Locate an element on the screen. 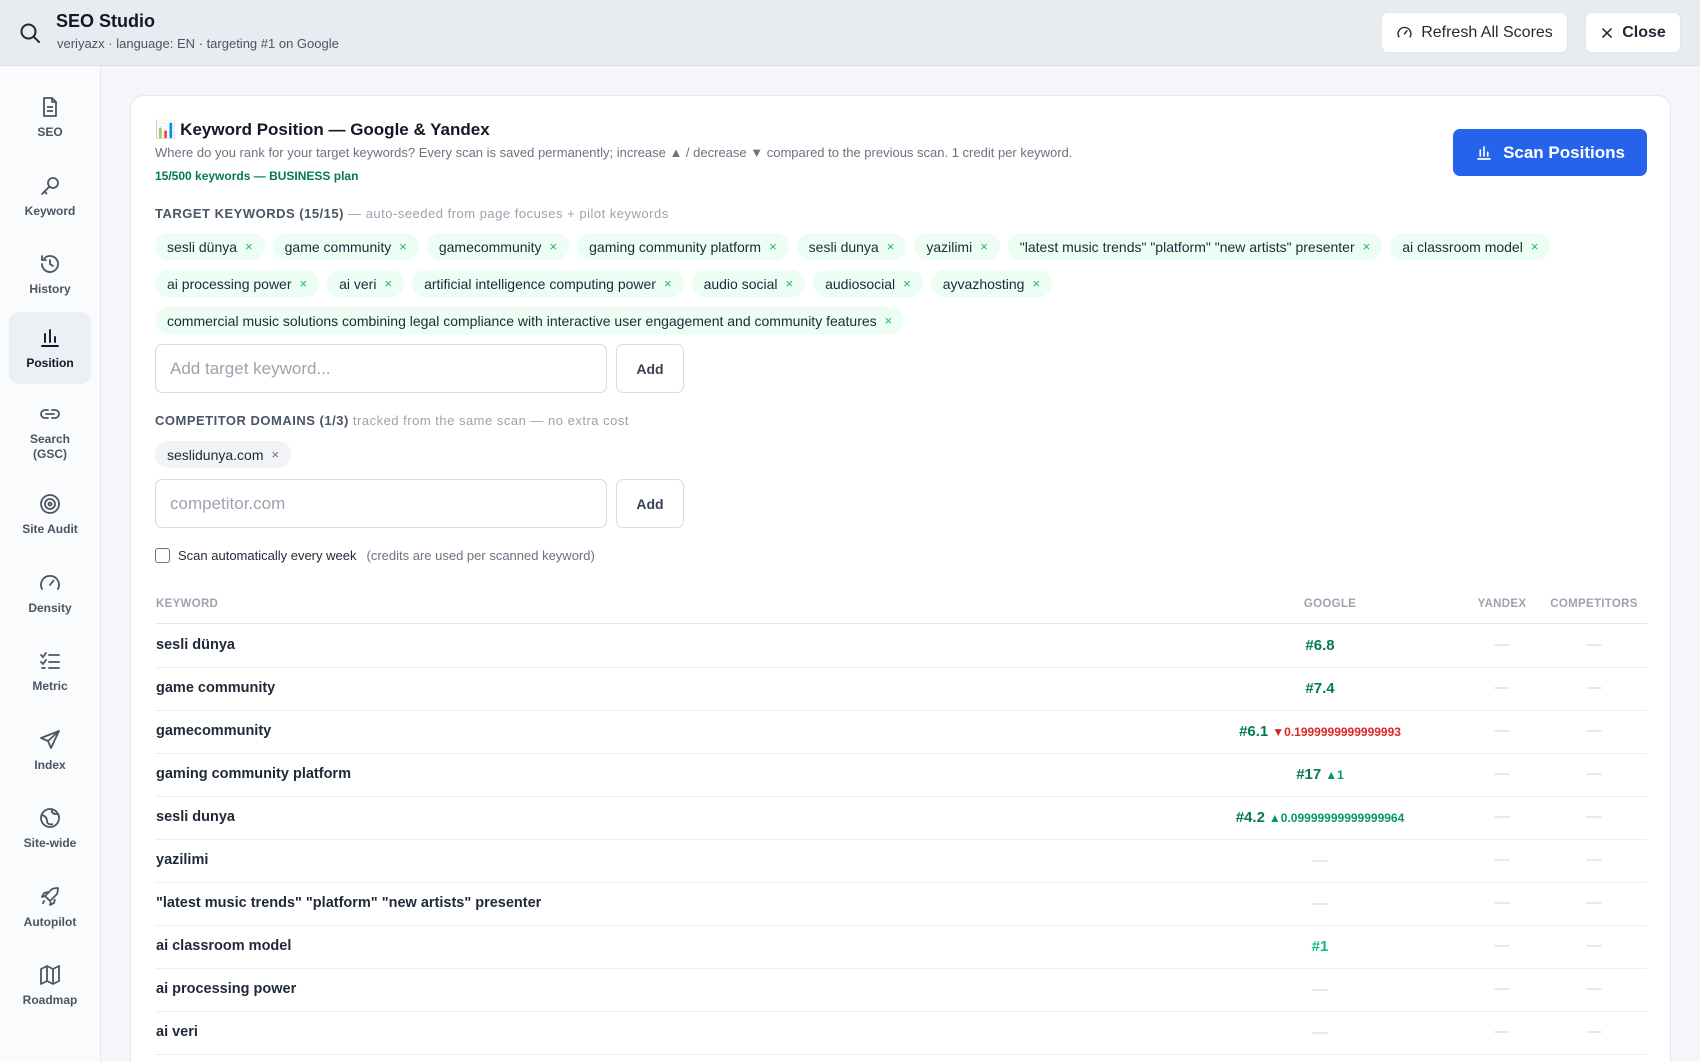 This screenshot has height=1062, width=1700. add-competitor-button: Add is located at coordinates (650, 503).